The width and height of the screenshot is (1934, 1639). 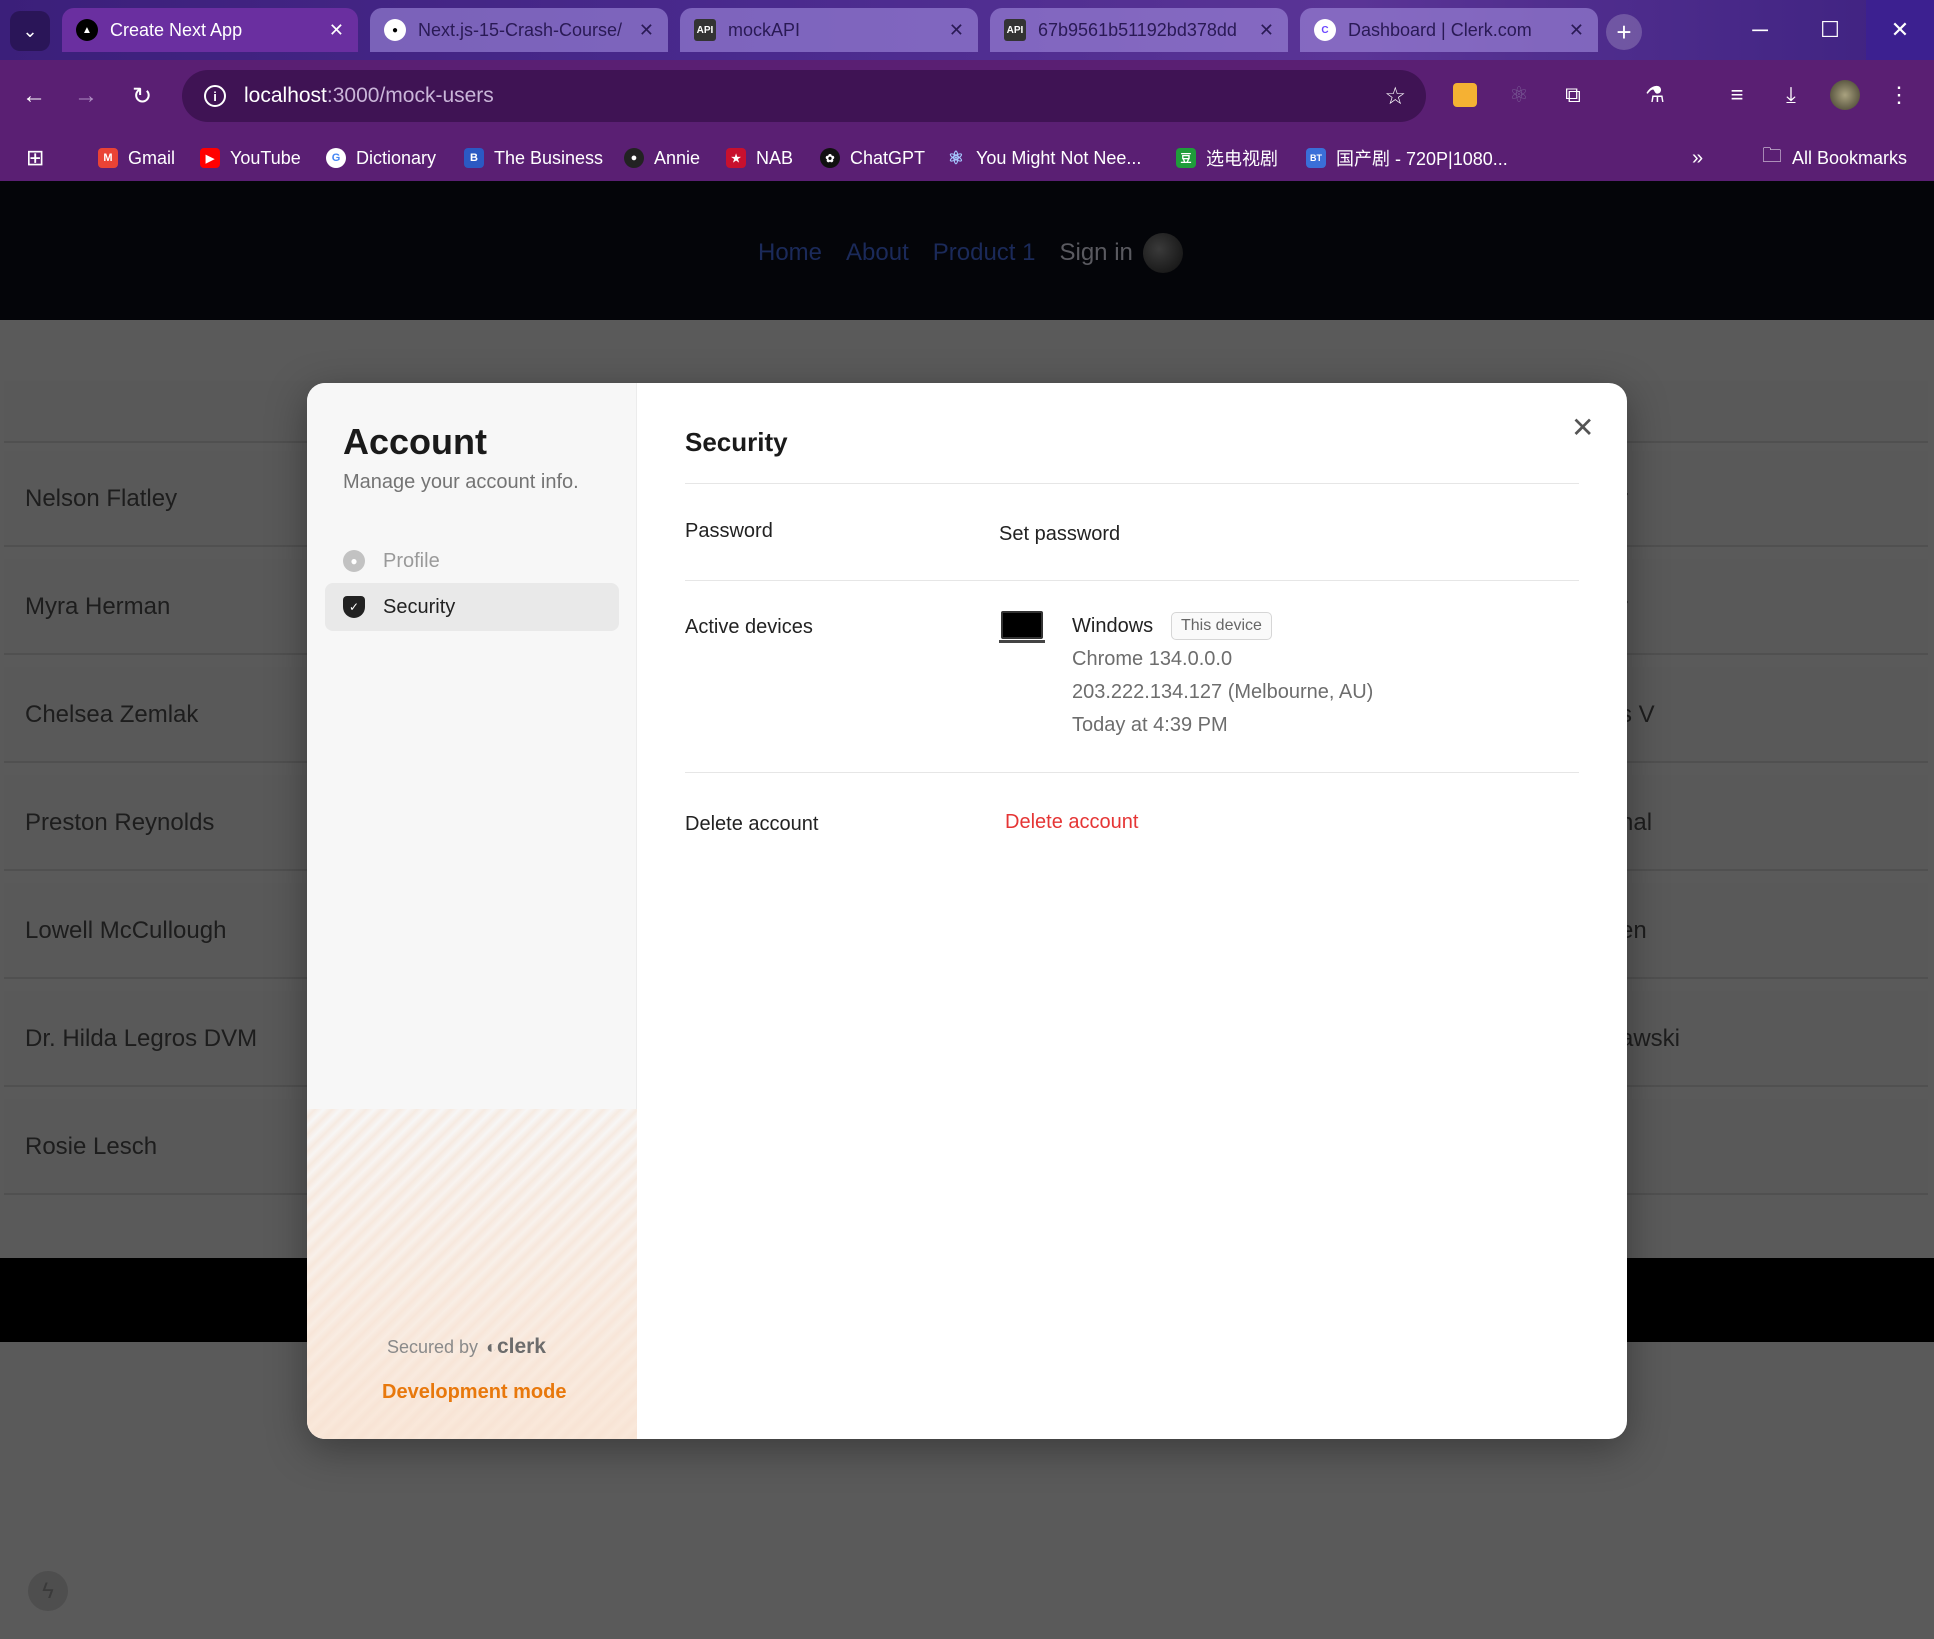 I want to click on bookmark-douban: 豆选电视剧, so click(x=1227, y=158).